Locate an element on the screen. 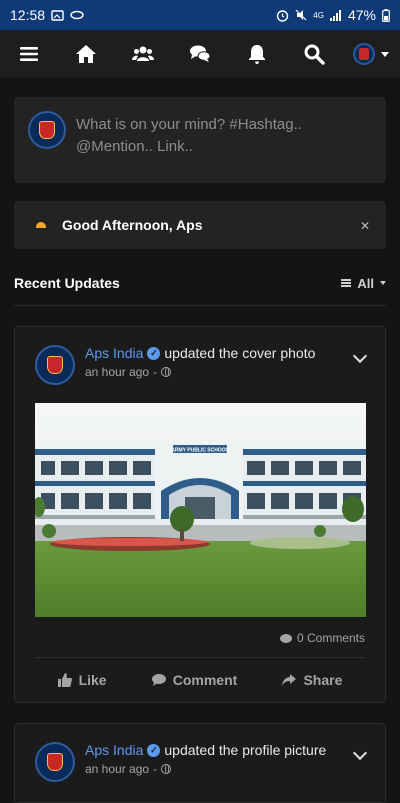  thumbs-up-icon is located at coordinates (64, 680).